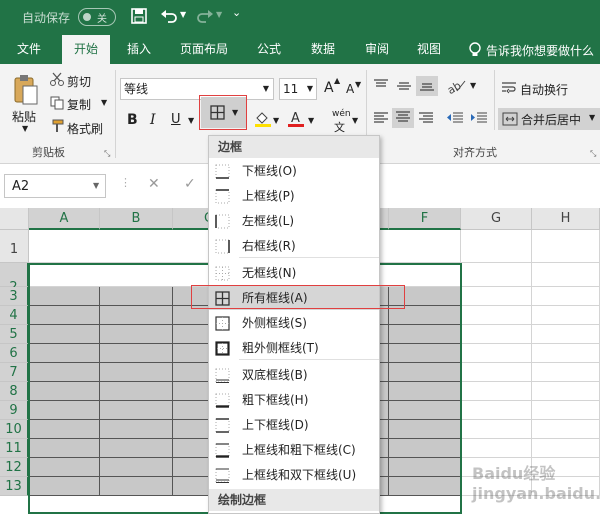 The width and height of the screenshot is (600, 514). I want to click on bold-button: B, so click(132, 120).